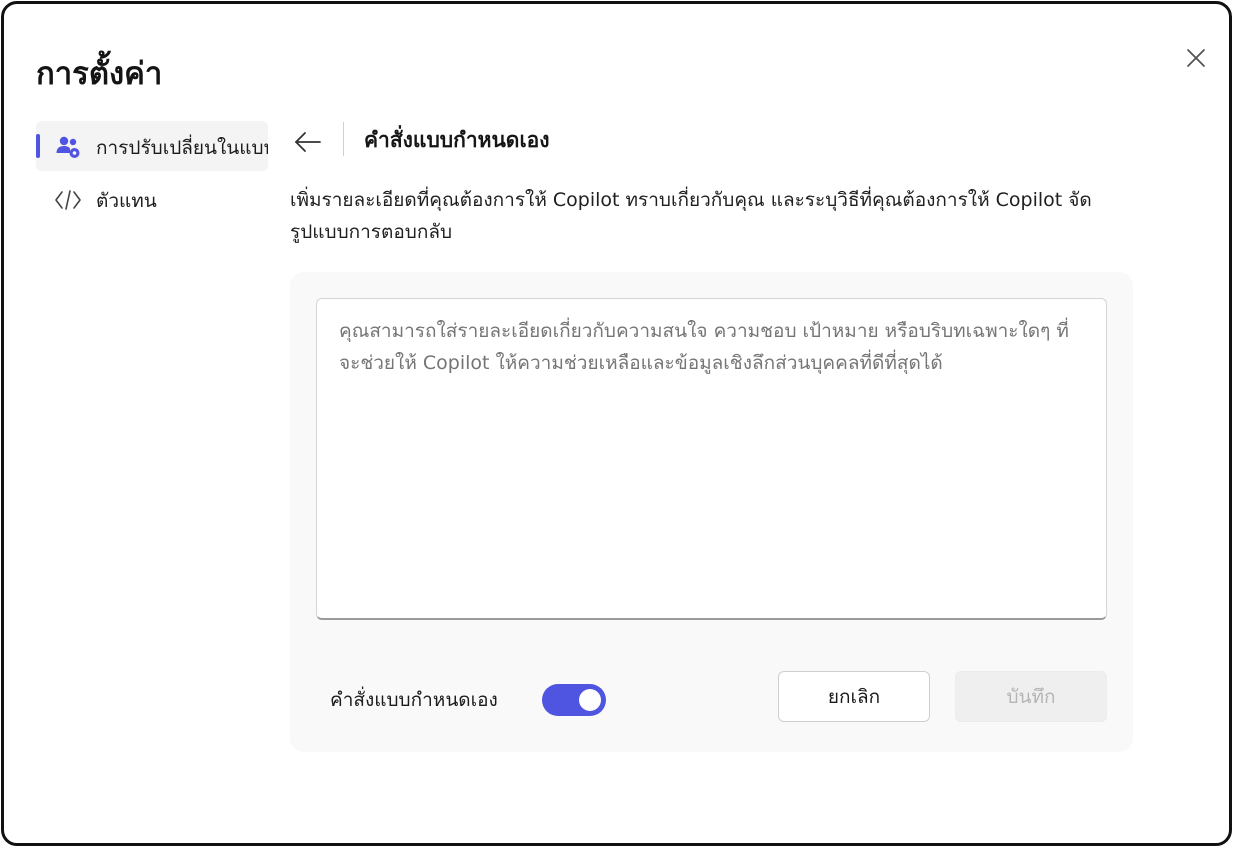 The image size is (1234, 848). I want to click on code-icon, so click(68, 200).